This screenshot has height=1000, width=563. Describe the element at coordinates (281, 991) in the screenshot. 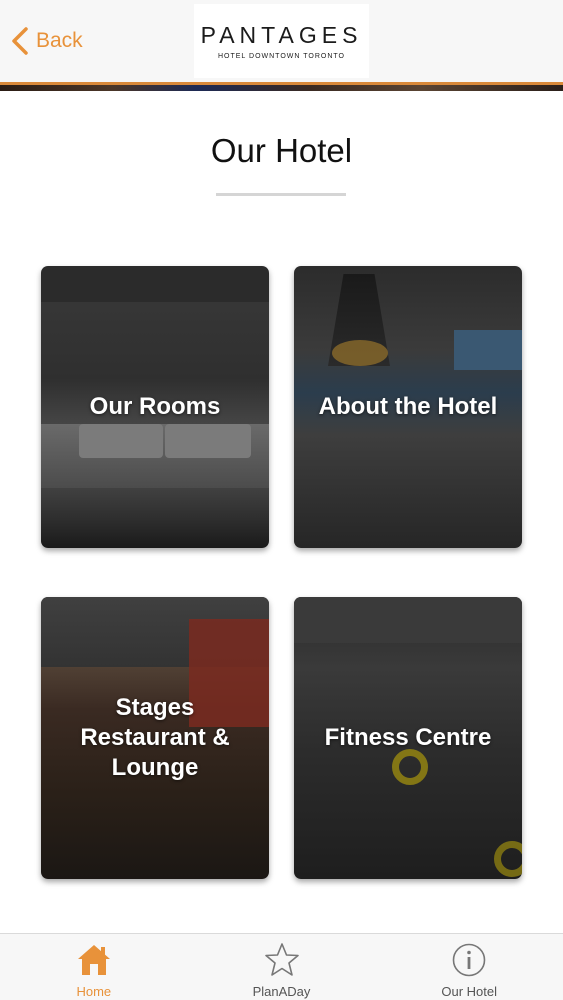

I see `tab-label: PlanADay` at that location.